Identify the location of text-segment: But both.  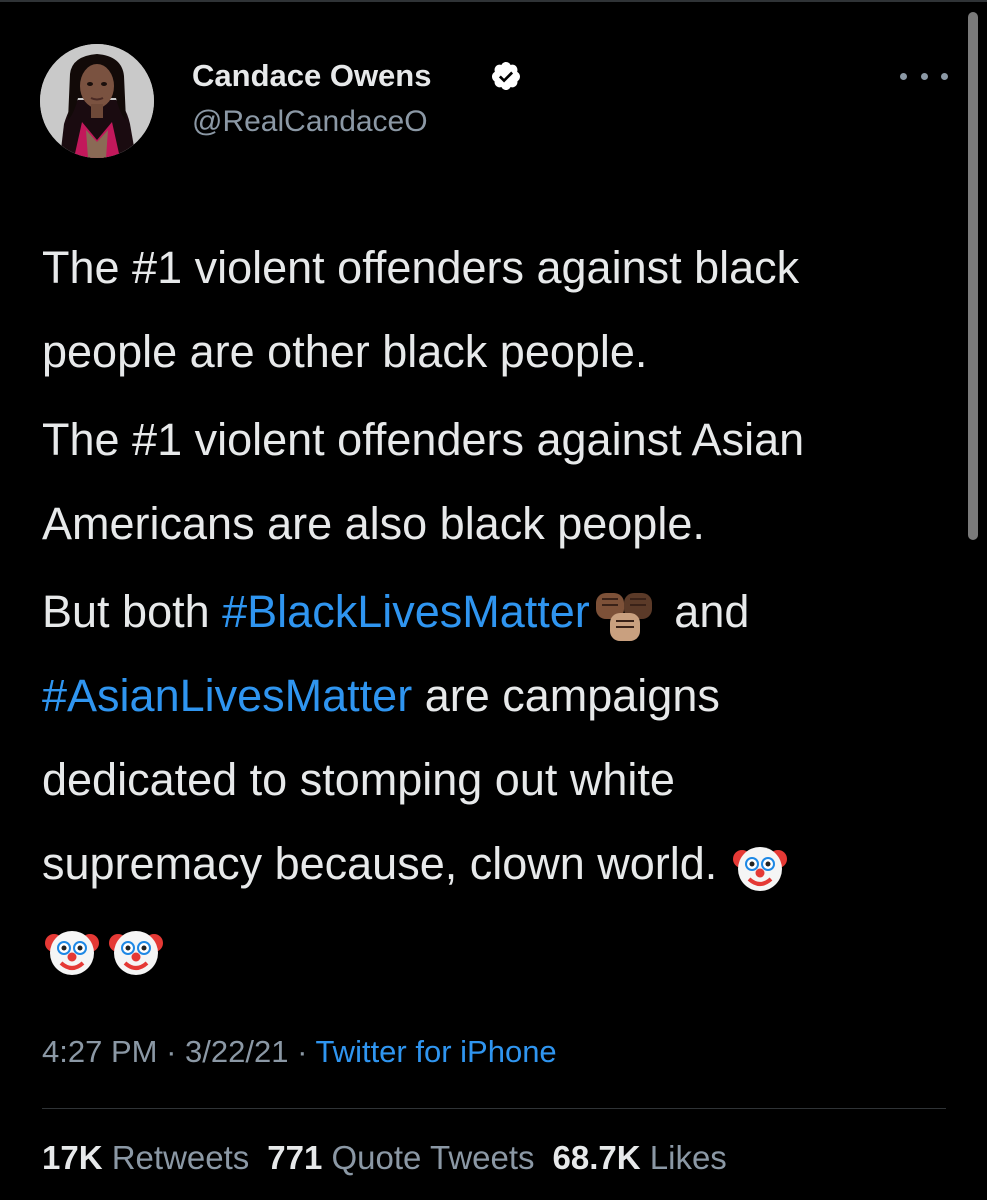
(132, 611).